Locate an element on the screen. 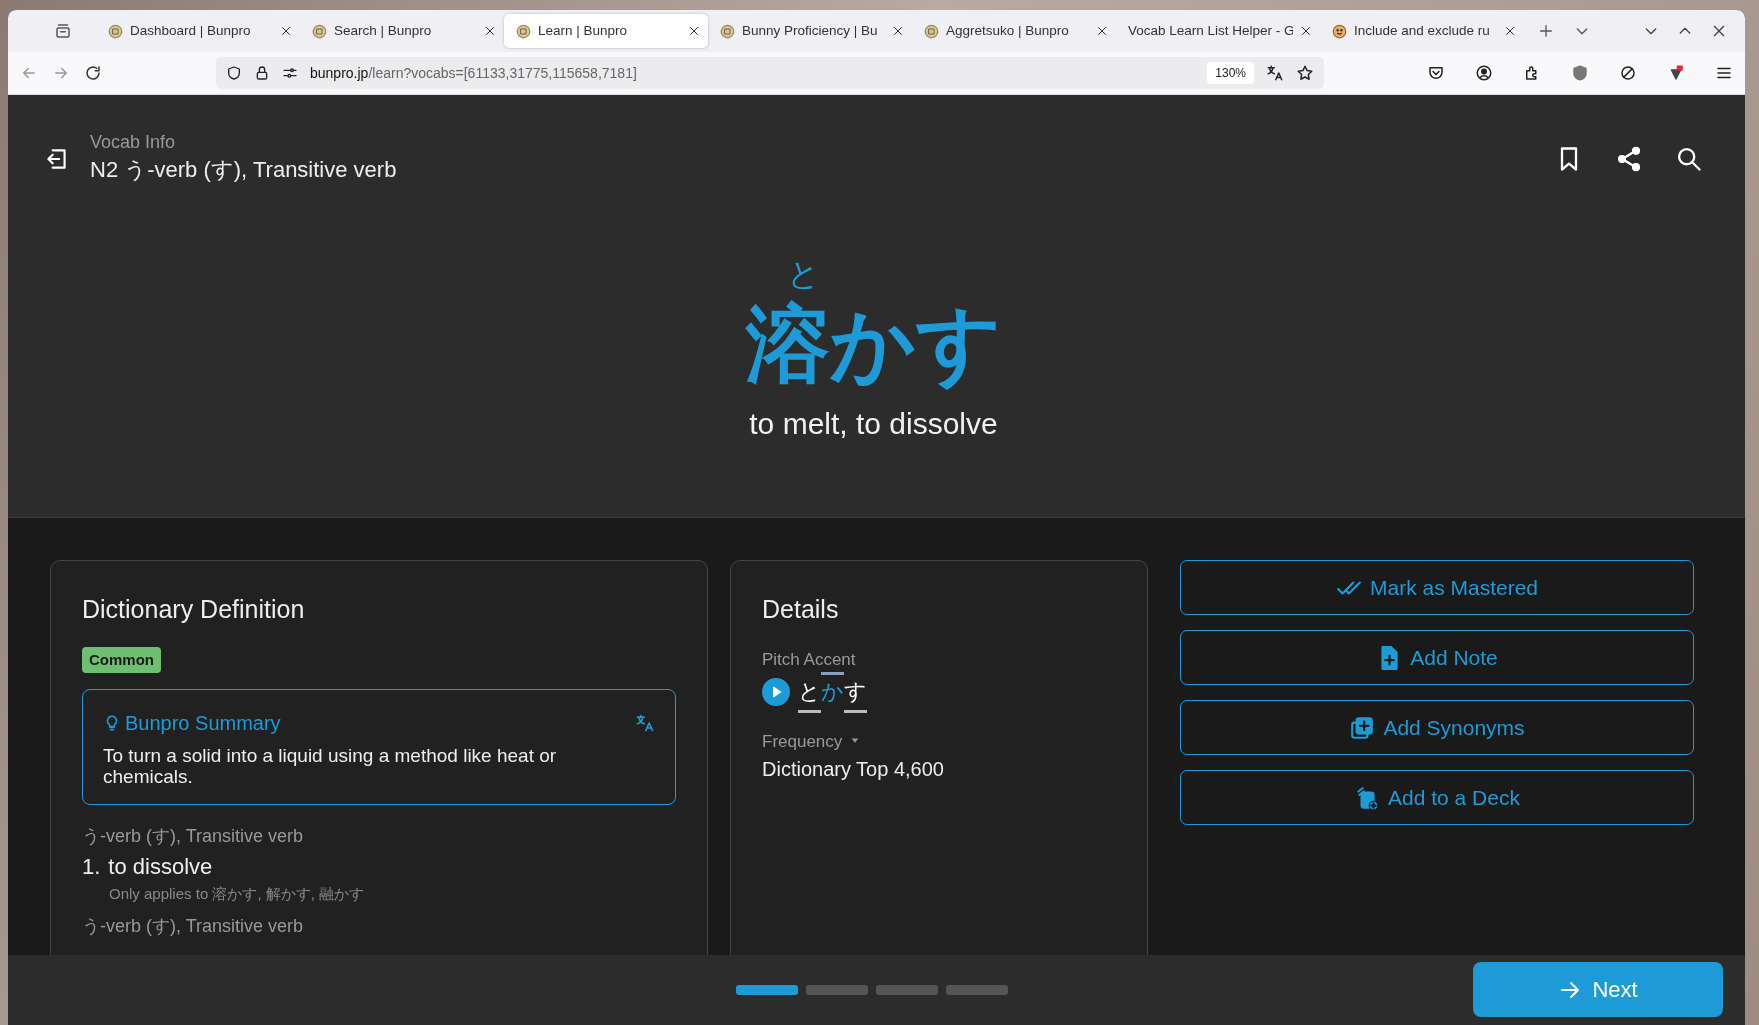  field-label: Pitch Accent is located at coordinates (809, 659).